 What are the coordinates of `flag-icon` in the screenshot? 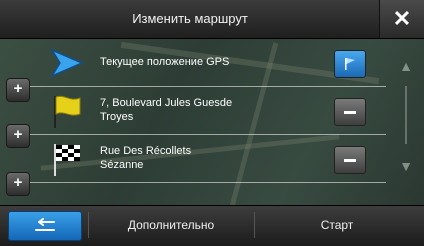 It's located at (350, 64).